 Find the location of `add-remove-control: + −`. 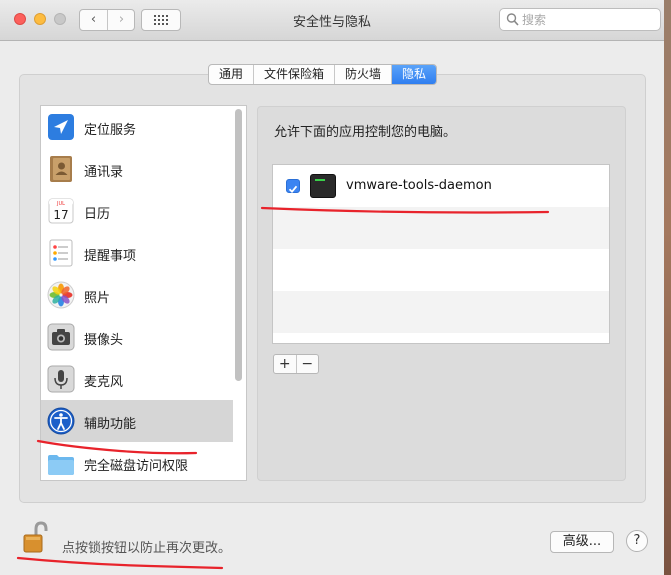

add-remove-control: + − is located at coordinates (296, 364).